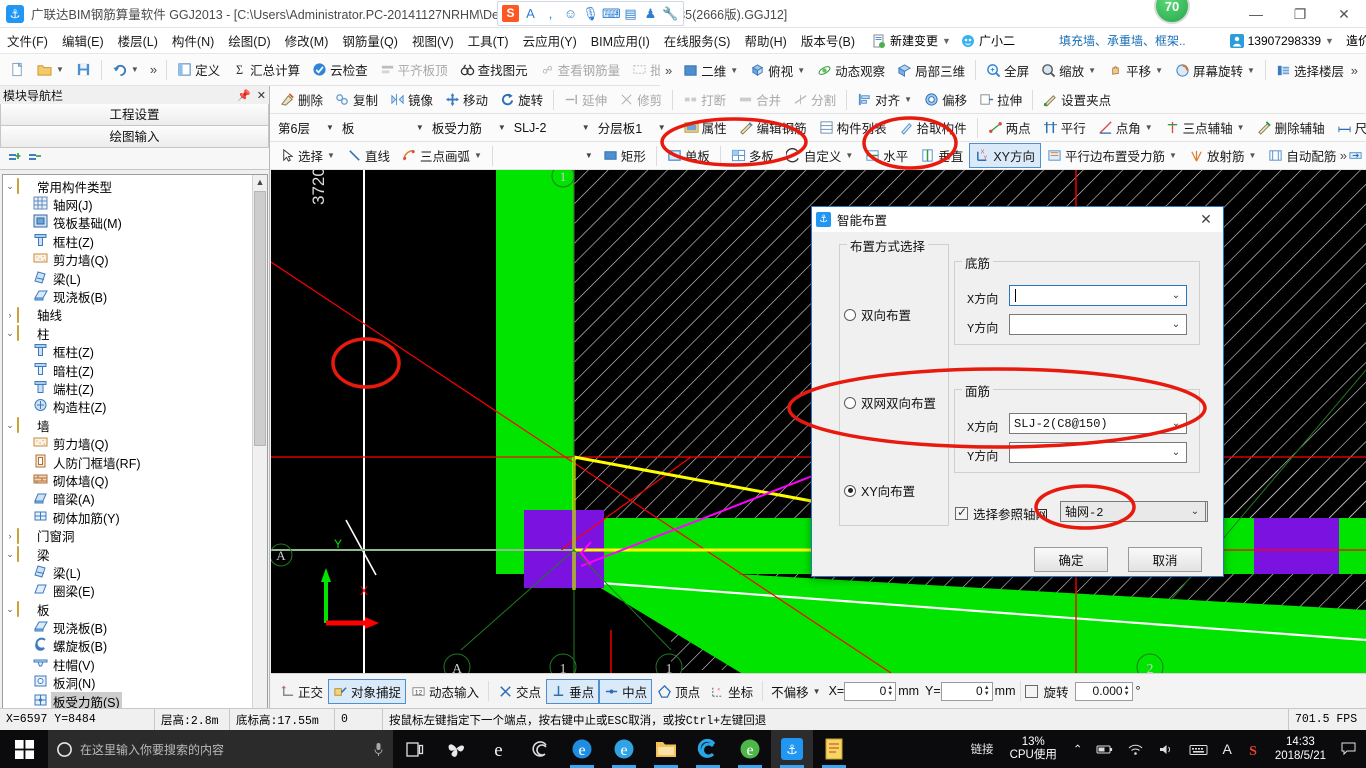  Describe the element at coordinates (632, 127) in the screenshot. I see `combo-layer: 分层板1 ▼` at that location.